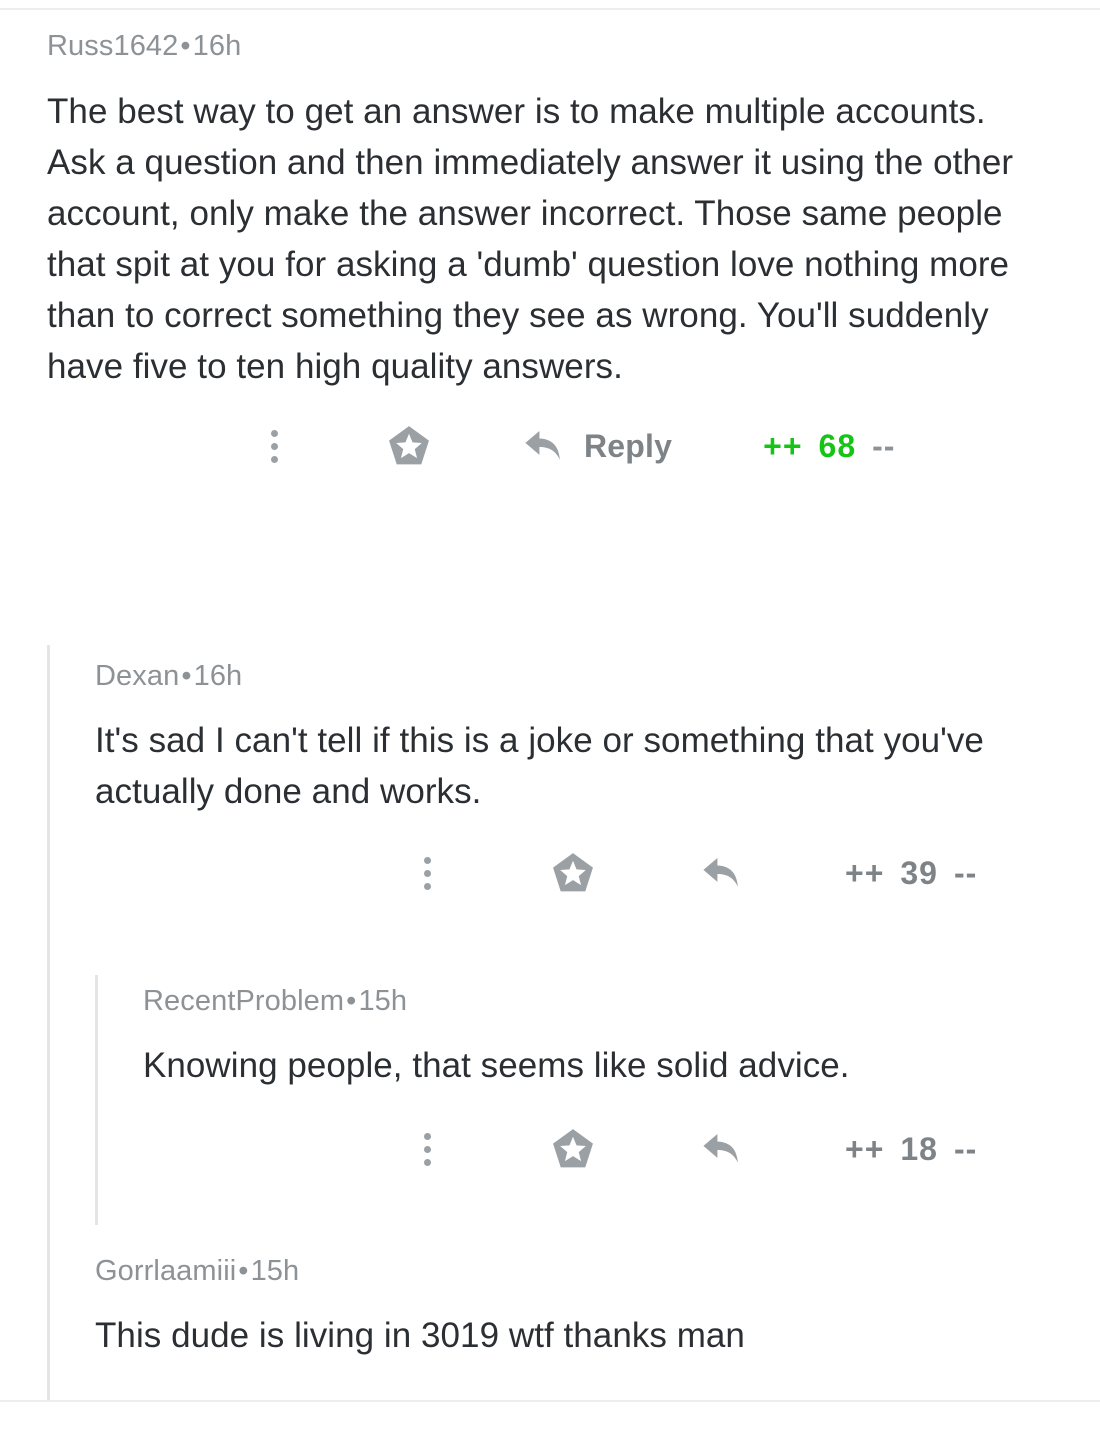  What do you see at coordinates (572, 1271) in the screenshot?
I see `comment-meta: Gorrlaamiii•15h` at bounding box center [572, 1271].